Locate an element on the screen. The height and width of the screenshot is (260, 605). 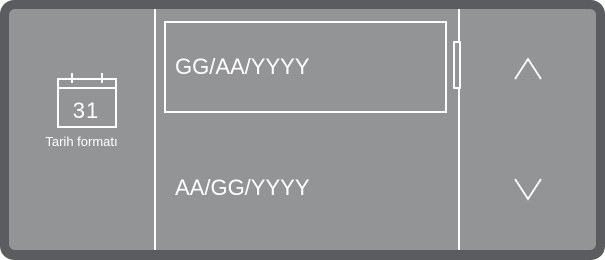
option-label: GG/AA/YYYY is located at coordinates (242, 66).